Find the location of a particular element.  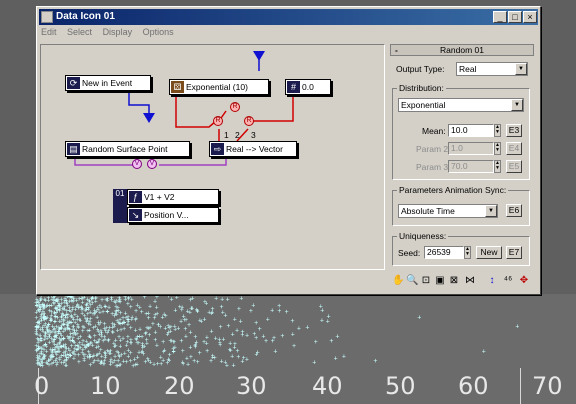

node-label: Exponential (10) is located at coordinates (217, 87).